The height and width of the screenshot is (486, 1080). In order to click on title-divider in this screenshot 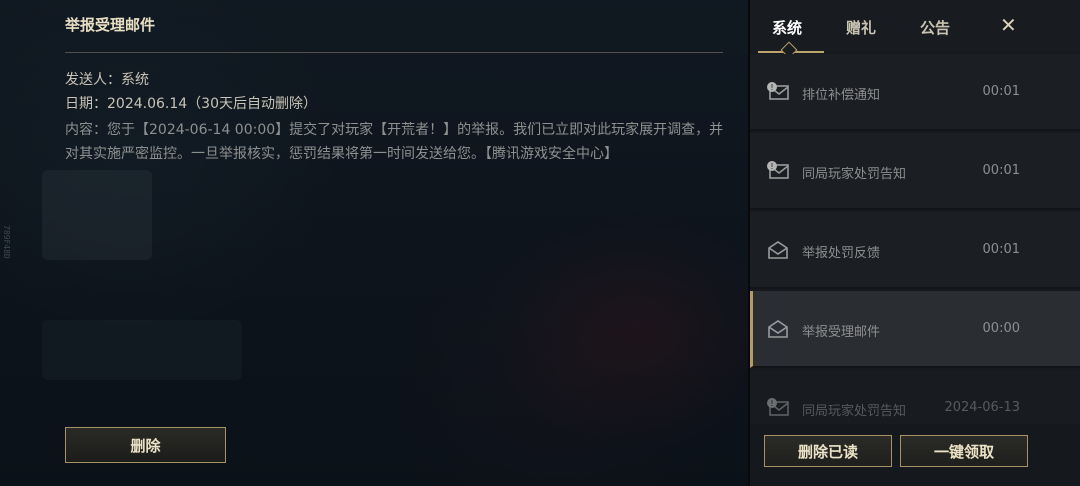, I will do `click(394, 52)`.